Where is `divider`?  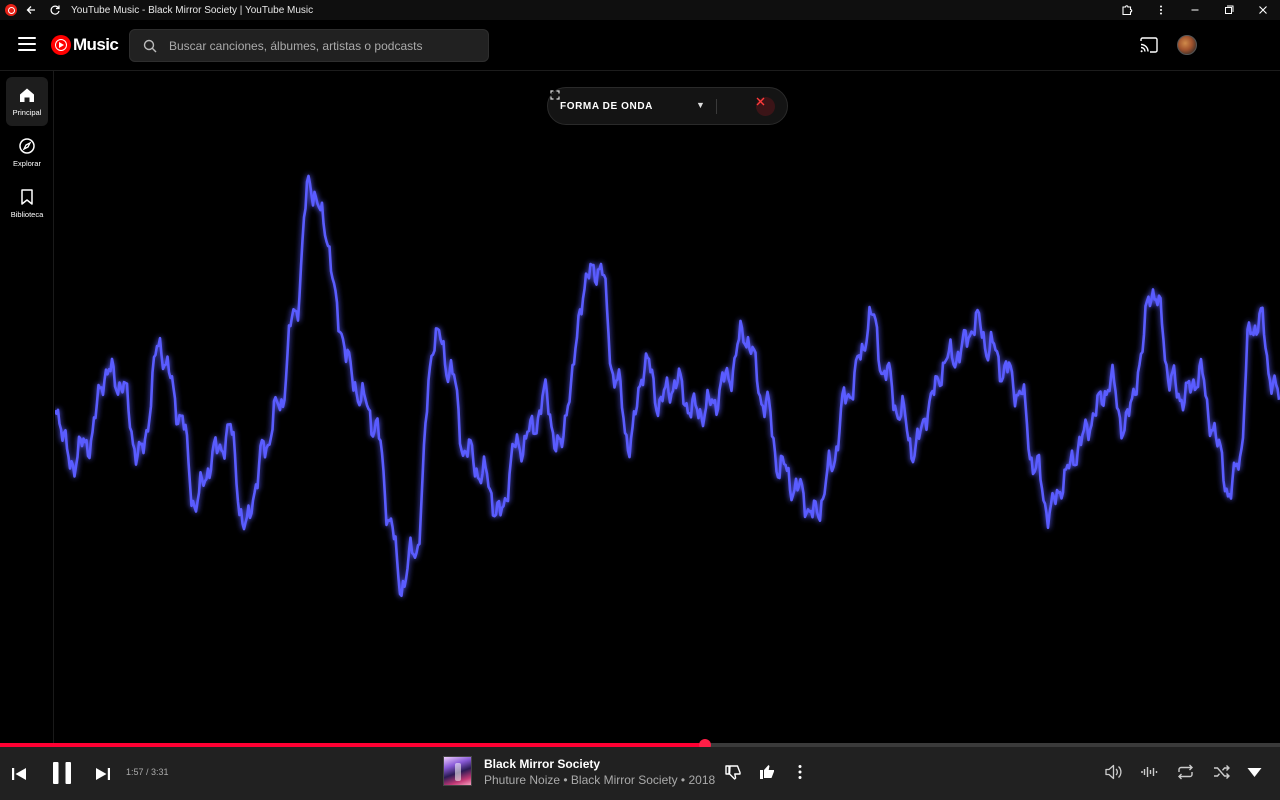 divider is located at coordinates (716, 106).